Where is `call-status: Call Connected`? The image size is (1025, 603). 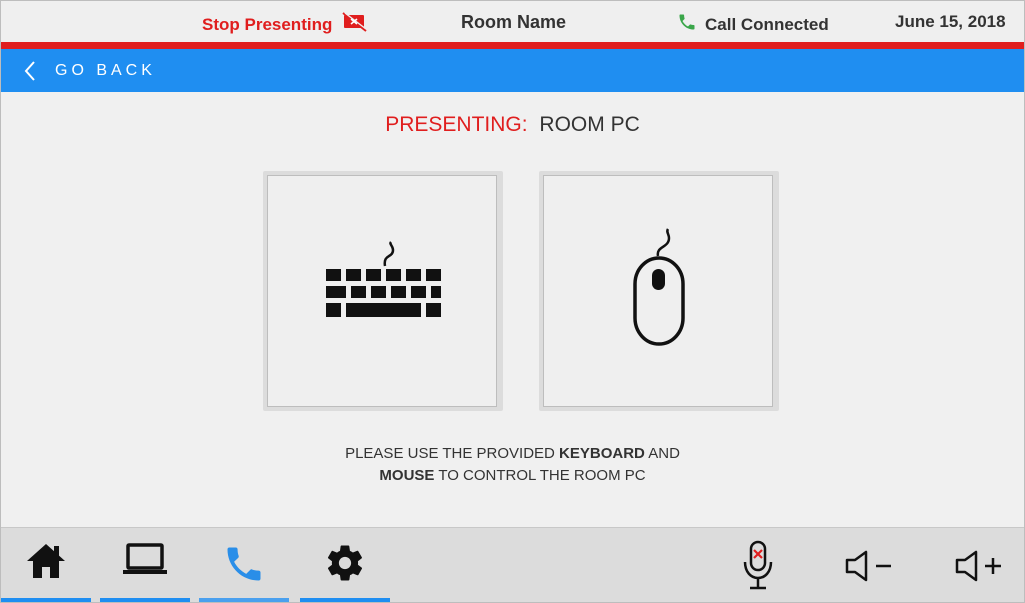
call-status: Call Connected is located at coordinates (753, 24).